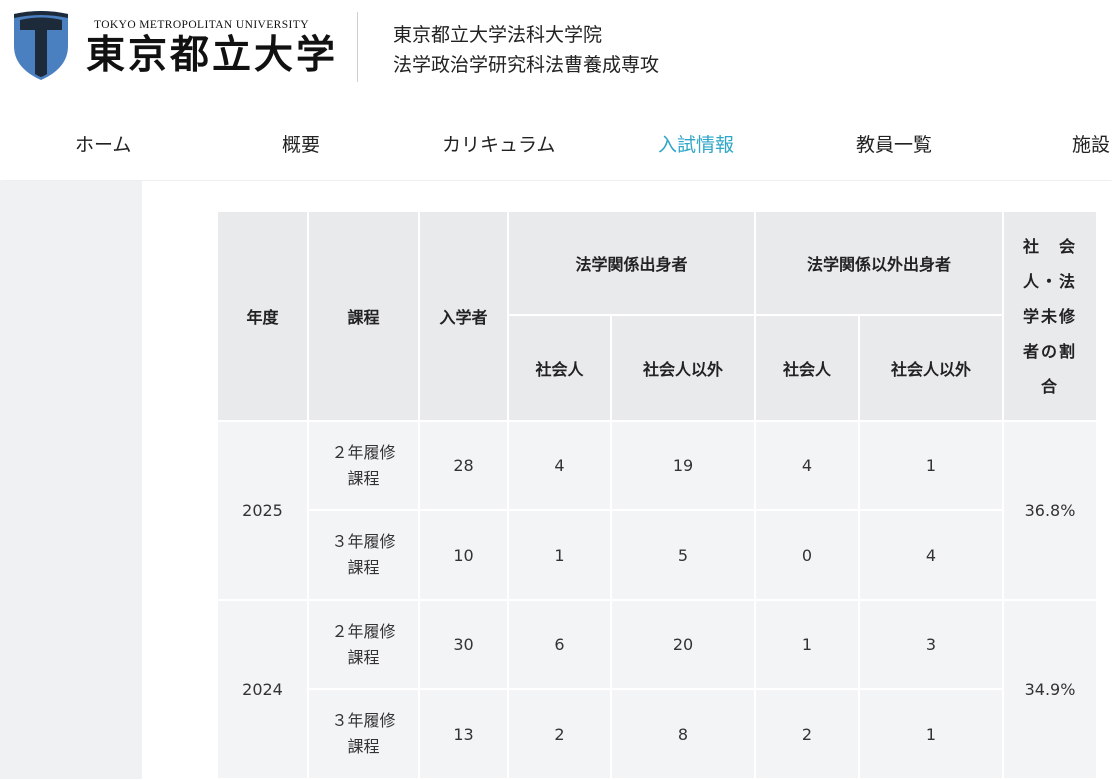 Image resolution: width=1112 pixels, height=780 pixels. I want to click on cell-law-adult: 2, so click(559, 734).